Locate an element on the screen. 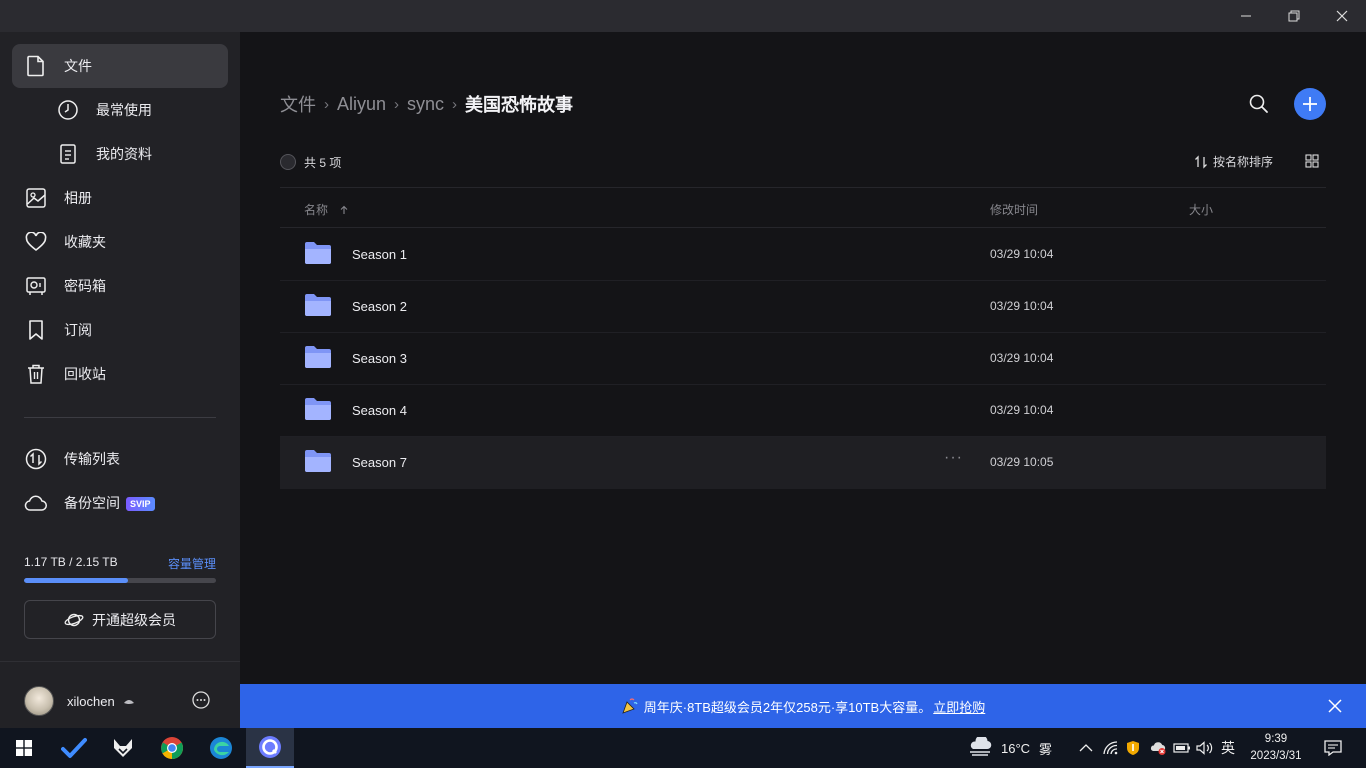 Image resolution: width=1366 pixels, height=768 pixels. sidebar-item-files: 文件 is located at coordinates (120, 66).